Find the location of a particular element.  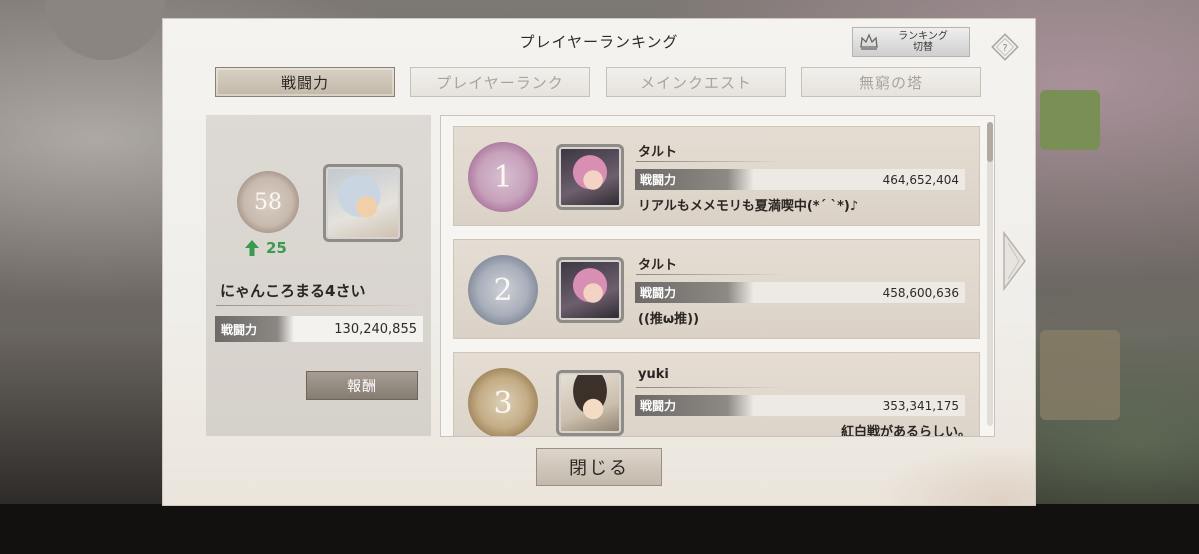

ranking-switch-label: ランキング 切替 is located at coordinates (923, 42).